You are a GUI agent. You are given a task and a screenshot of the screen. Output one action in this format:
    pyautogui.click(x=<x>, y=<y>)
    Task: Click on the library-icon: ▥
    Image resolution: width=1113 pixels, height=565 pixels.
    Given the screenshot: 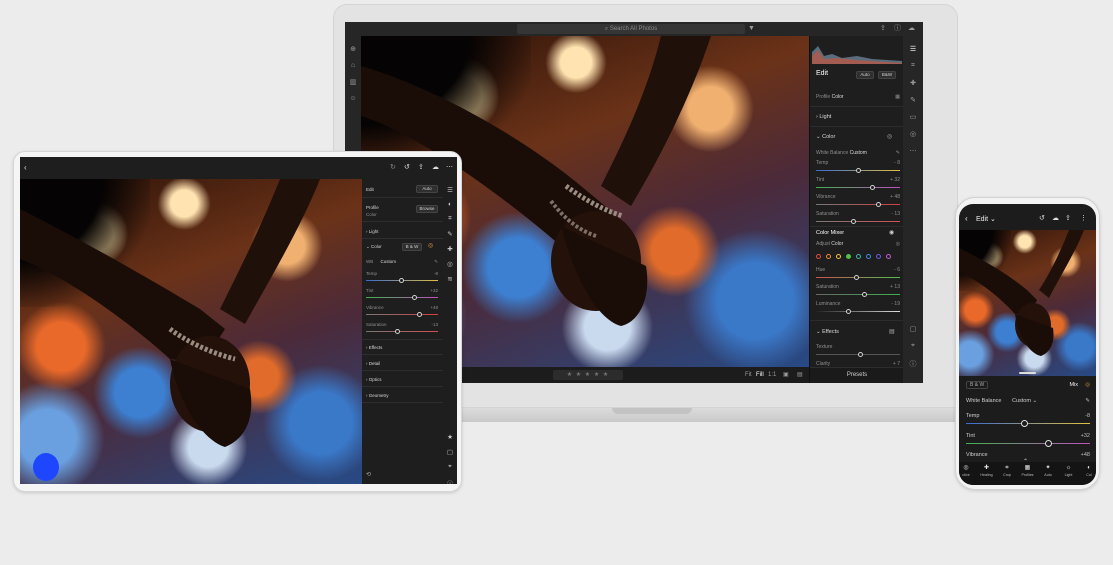 What is the action you would take?
    pyautogui.click(x=353, y=82)
    